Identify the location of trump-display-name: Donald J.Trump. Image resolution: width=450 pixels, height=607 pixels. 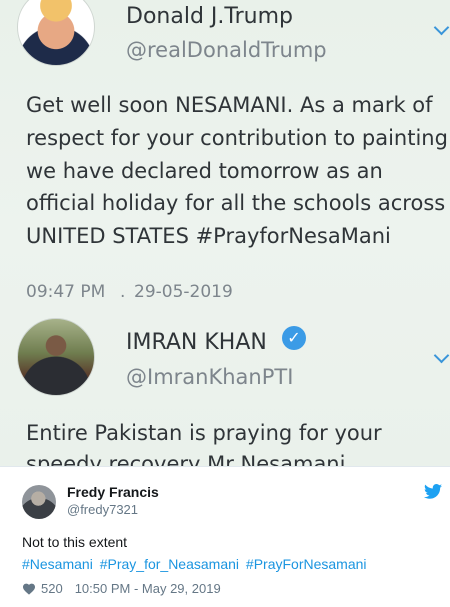
(209, 16).